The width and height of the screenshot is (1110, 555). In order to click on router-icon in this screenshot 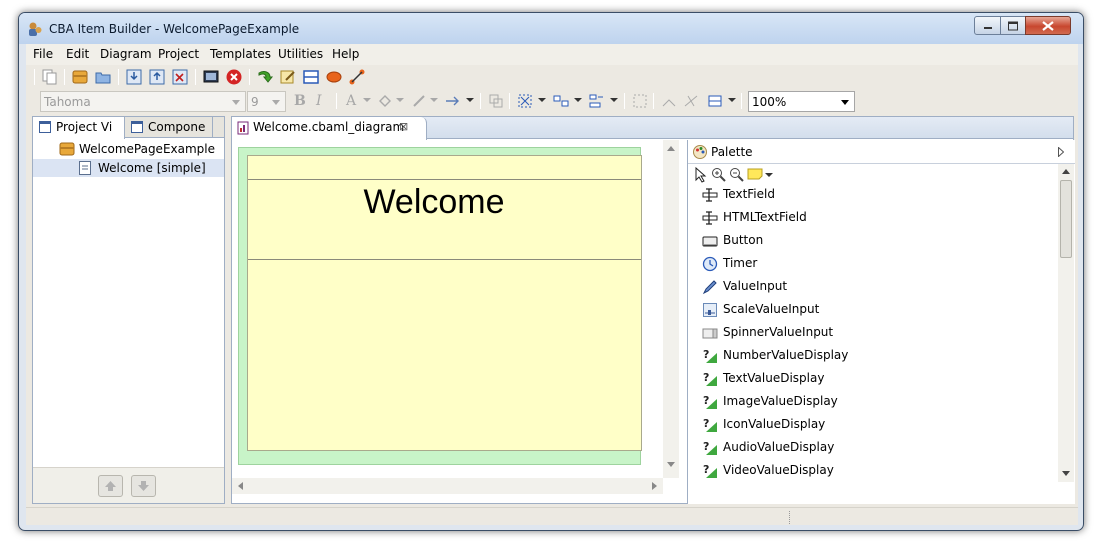, I will do `click(691, 101)`.